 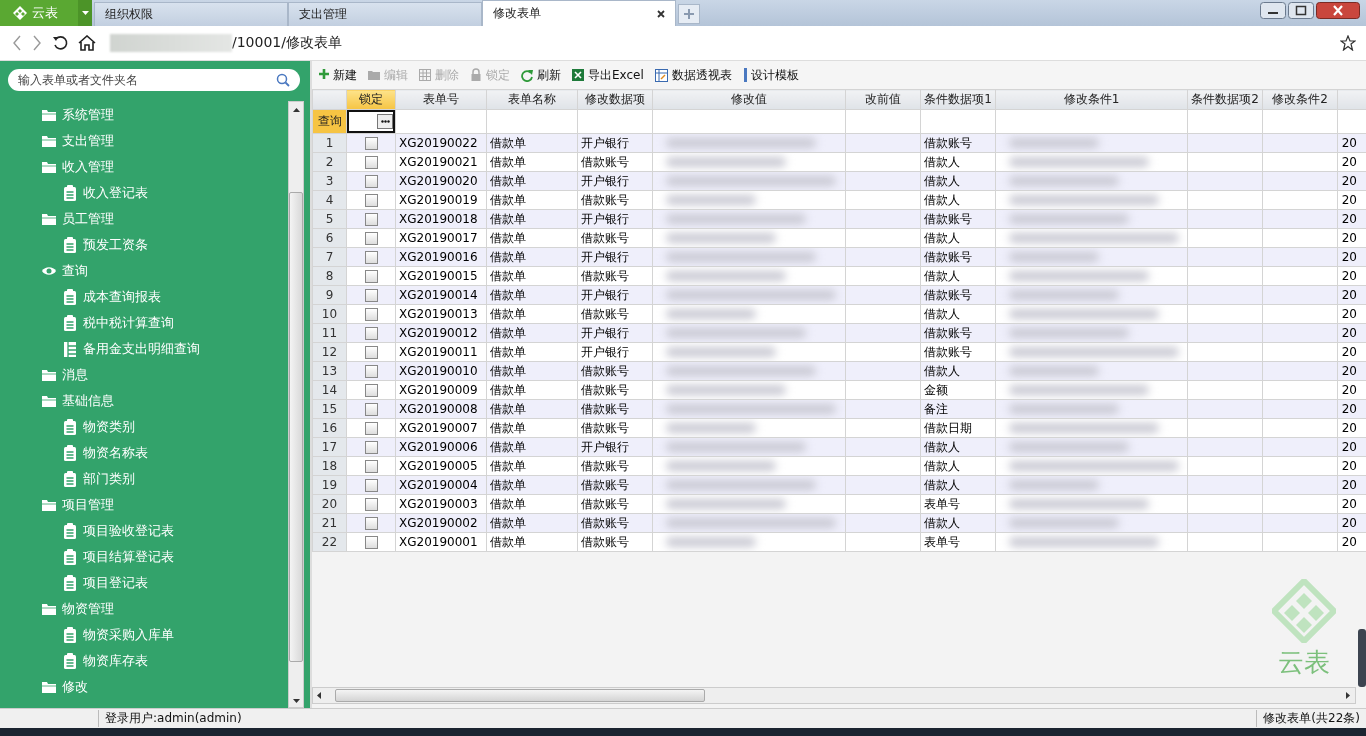 I want to click on tree-item: 消息, so click(x=144, y=375).